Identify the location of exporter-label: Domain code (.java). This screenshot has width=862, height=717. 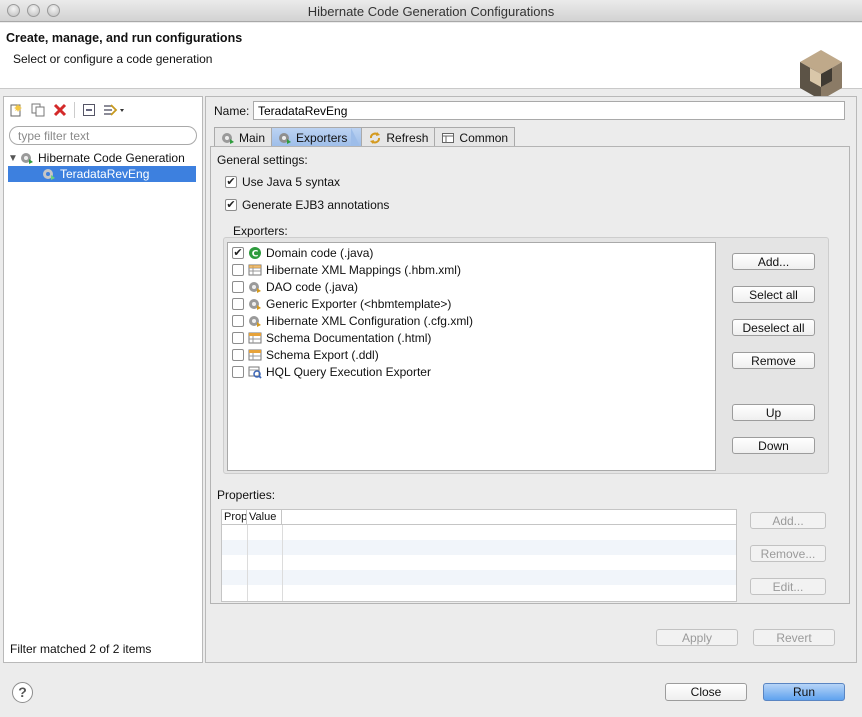
(320, 253).